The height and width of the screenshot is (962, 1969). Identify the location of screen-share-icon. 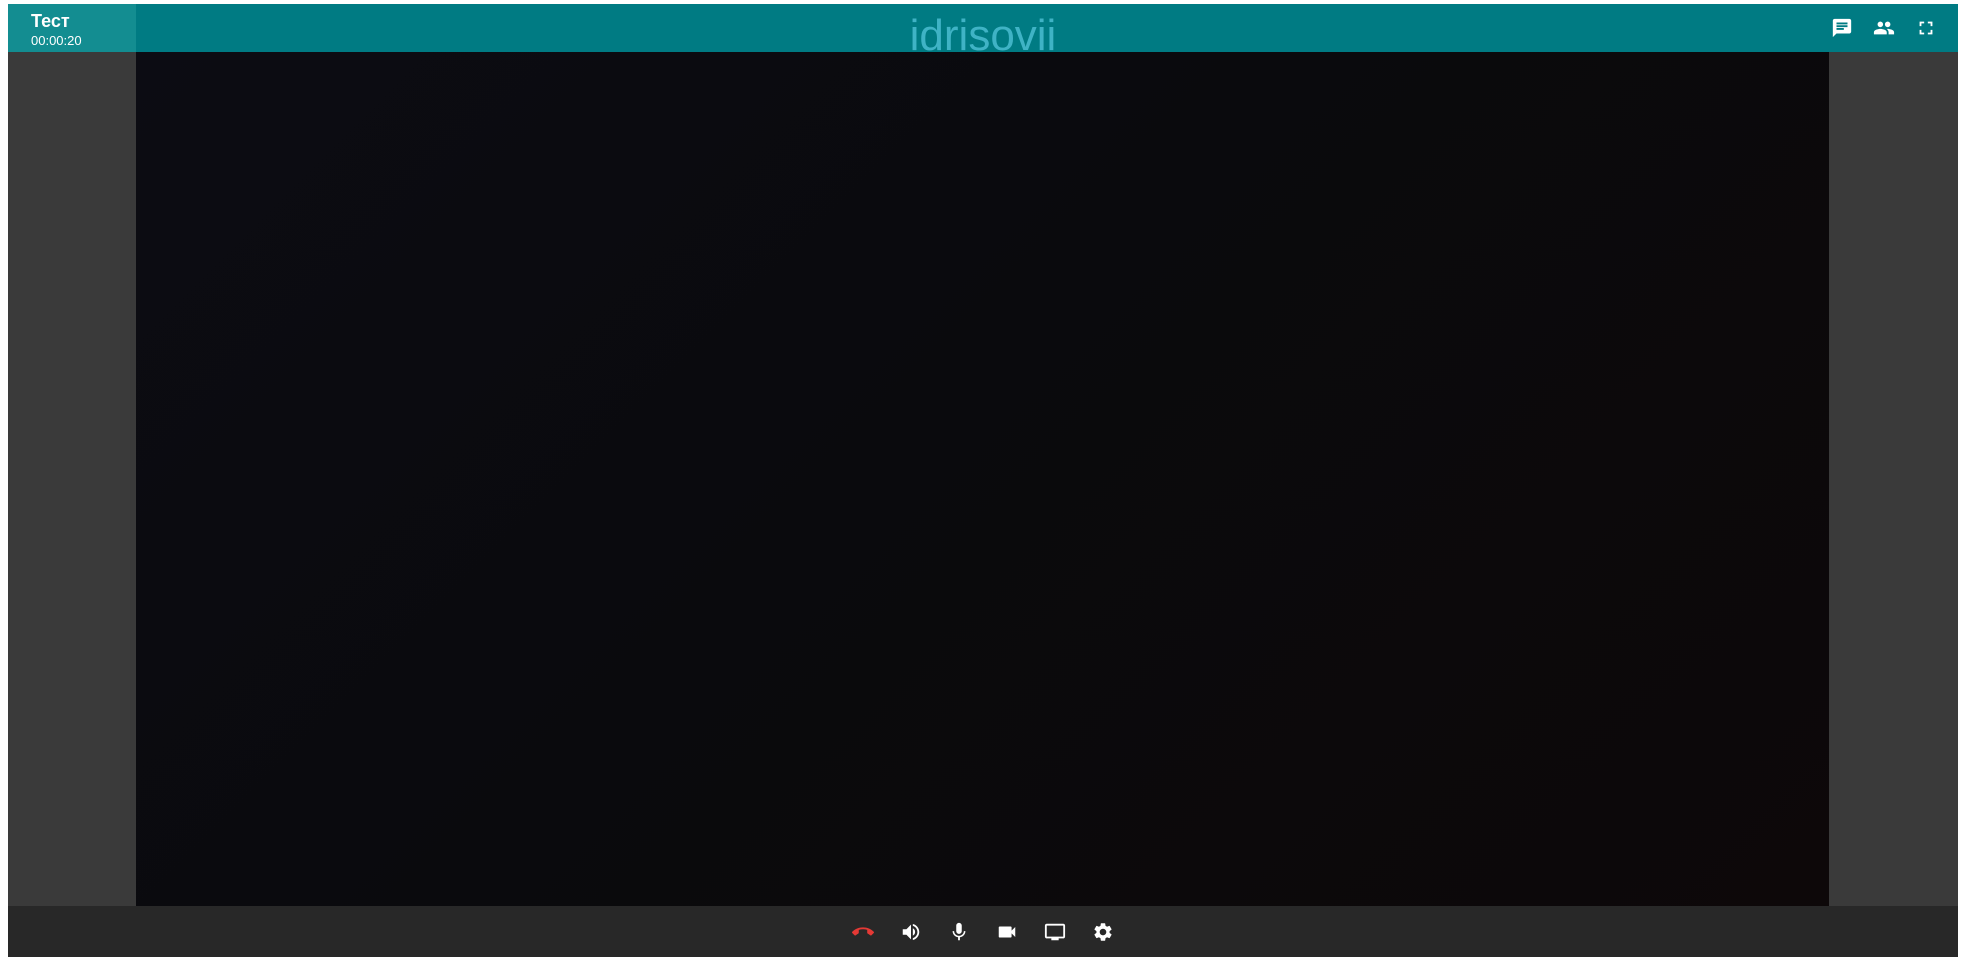
(1055, 931).